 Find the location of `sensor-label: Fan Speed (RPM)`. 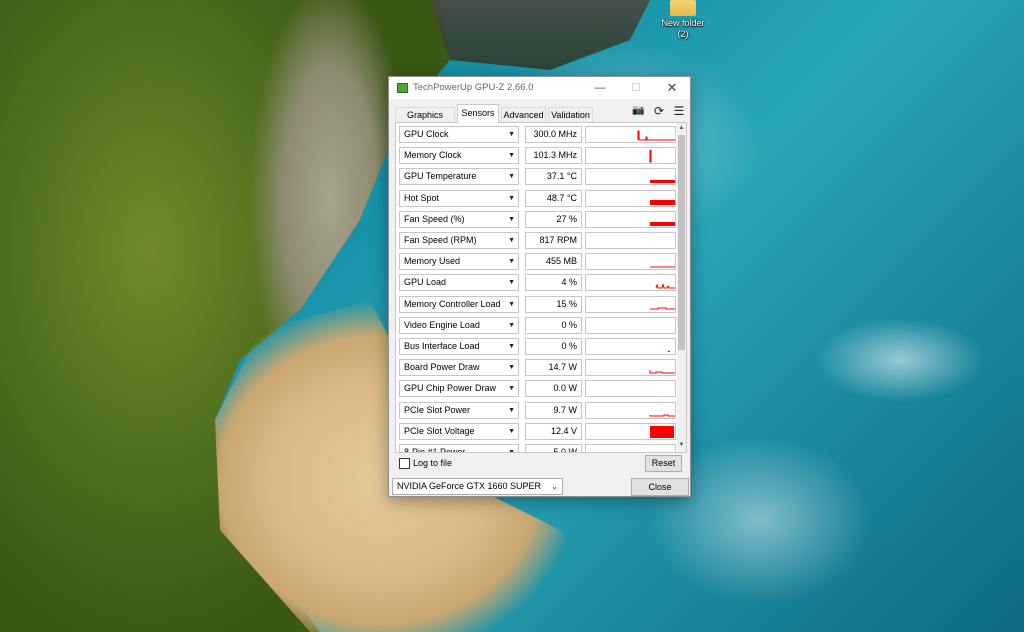

sensor-label: Fan Speed (RPM) is located at coordinates (440, 240).